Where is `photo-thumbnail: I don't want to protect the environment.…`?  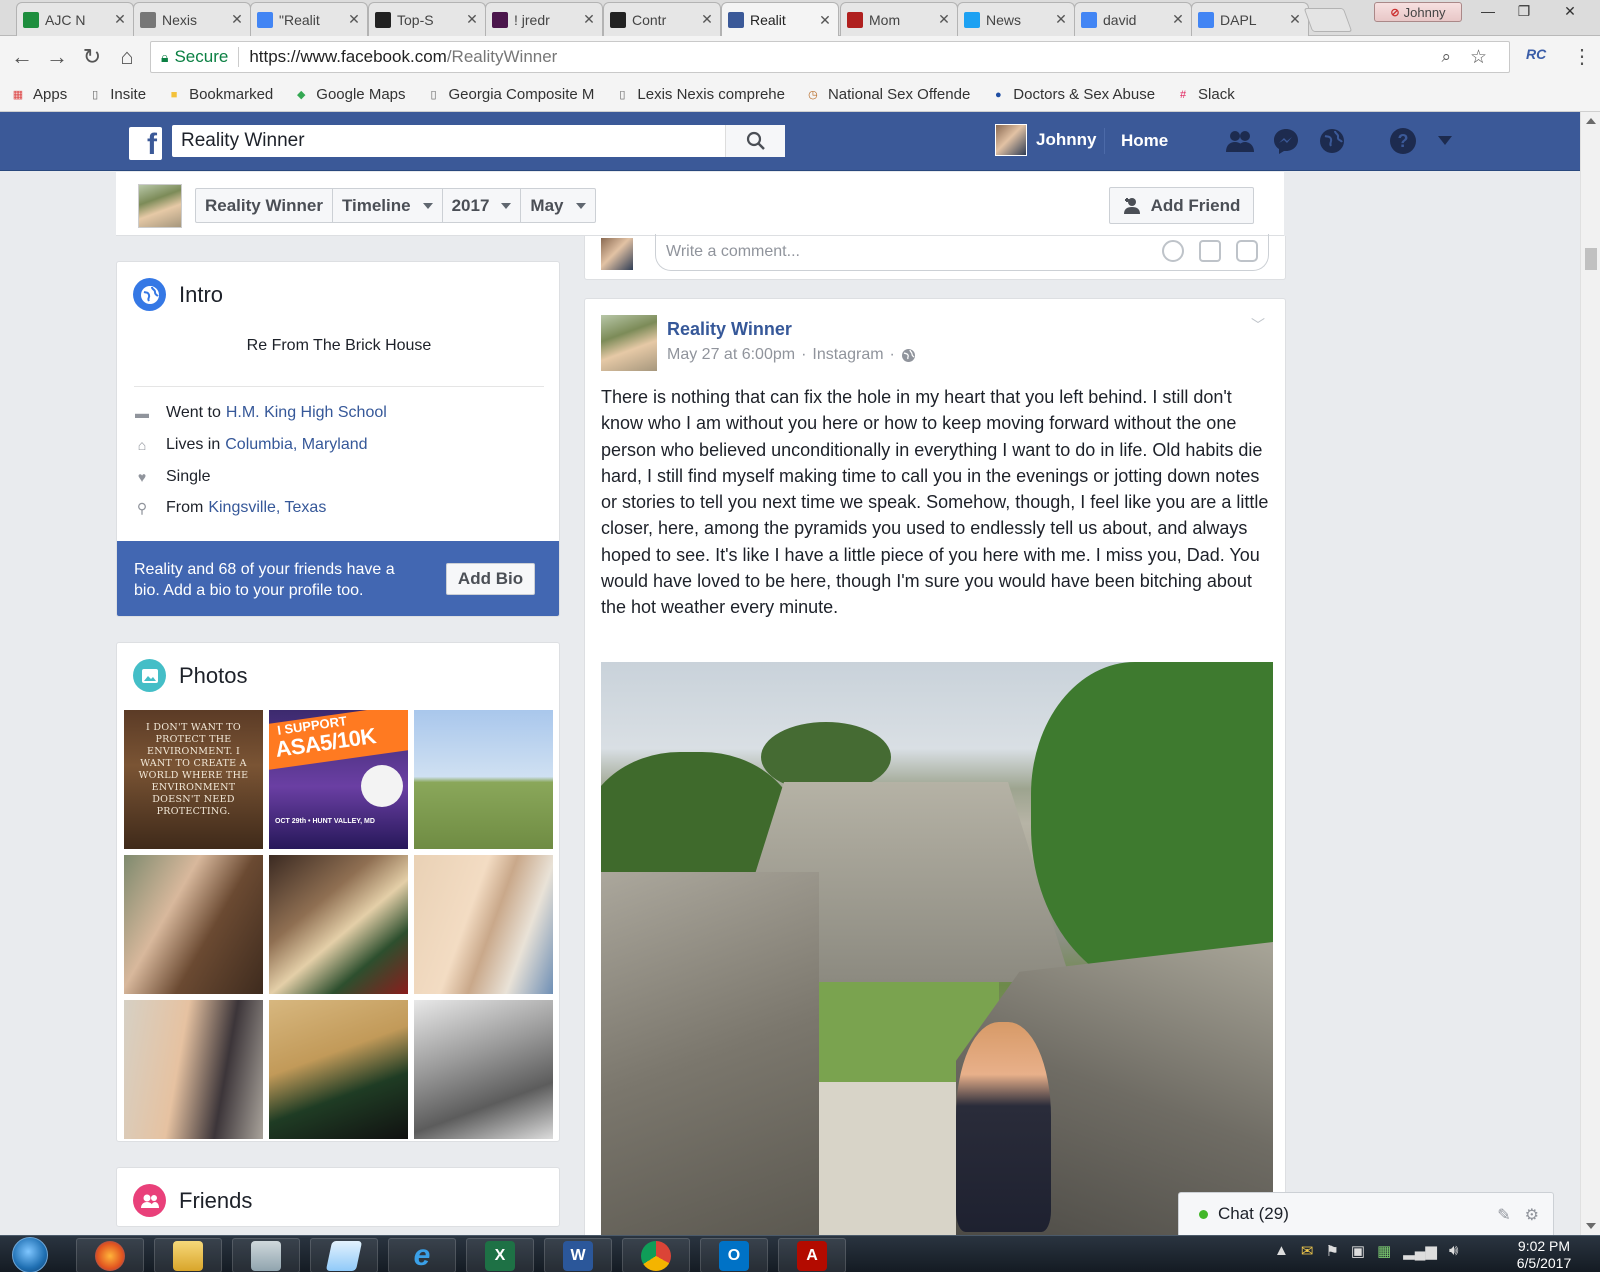
photo-thumbnail: I don't want to protect the environment.… is located at coordinates (193, 779).